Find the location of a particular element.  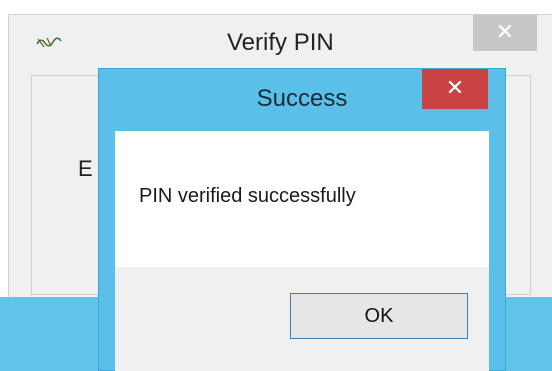

verify-pin-close-button: ✕ is located at coordinates (505, 33).